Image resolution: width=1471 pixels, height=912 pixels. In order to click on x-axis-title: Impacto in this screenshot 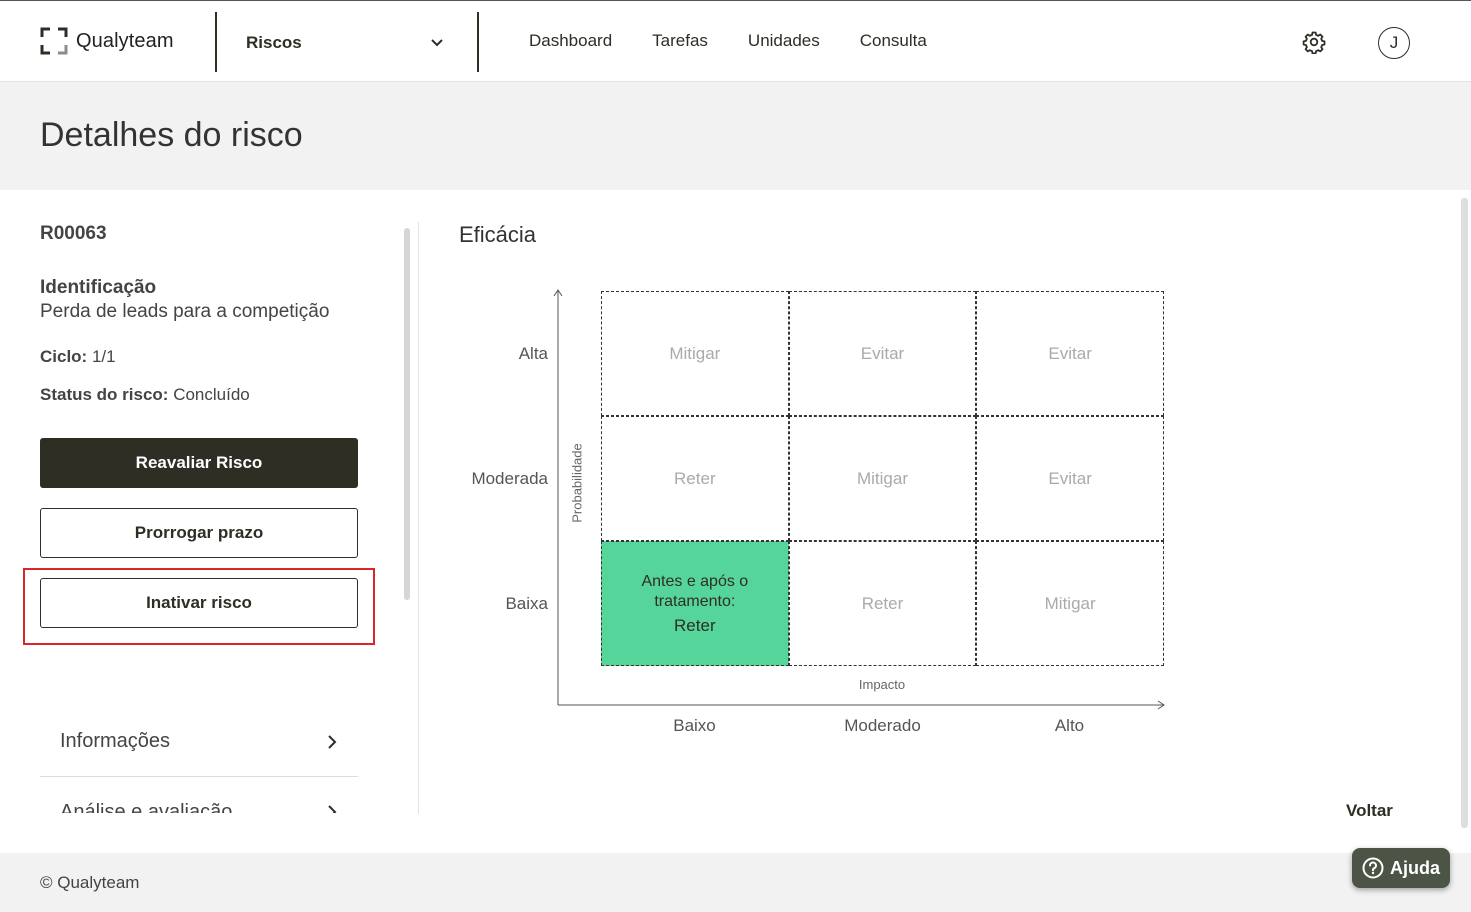, I will do `click(882, 684)`.